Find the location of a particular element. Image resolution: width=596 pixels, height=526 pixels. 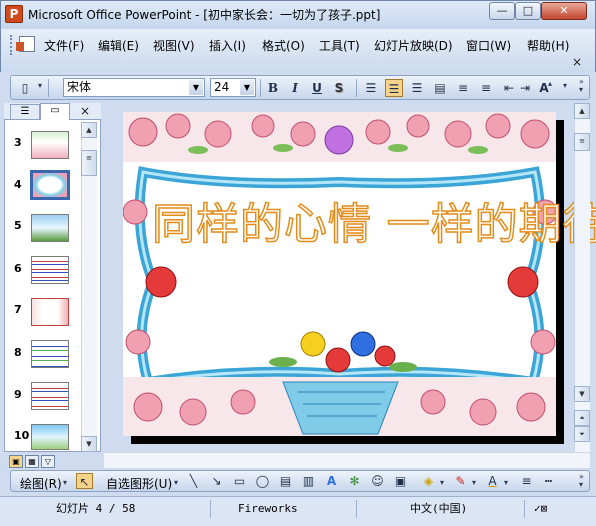

previous-slide-icon: ⏶ is located at coordinates (582, 418).